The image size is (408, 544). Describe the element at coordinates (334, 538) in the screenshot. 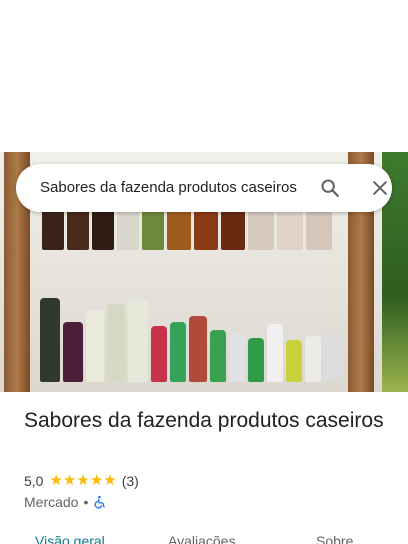

I see `tab-about: Sobre` at that location.